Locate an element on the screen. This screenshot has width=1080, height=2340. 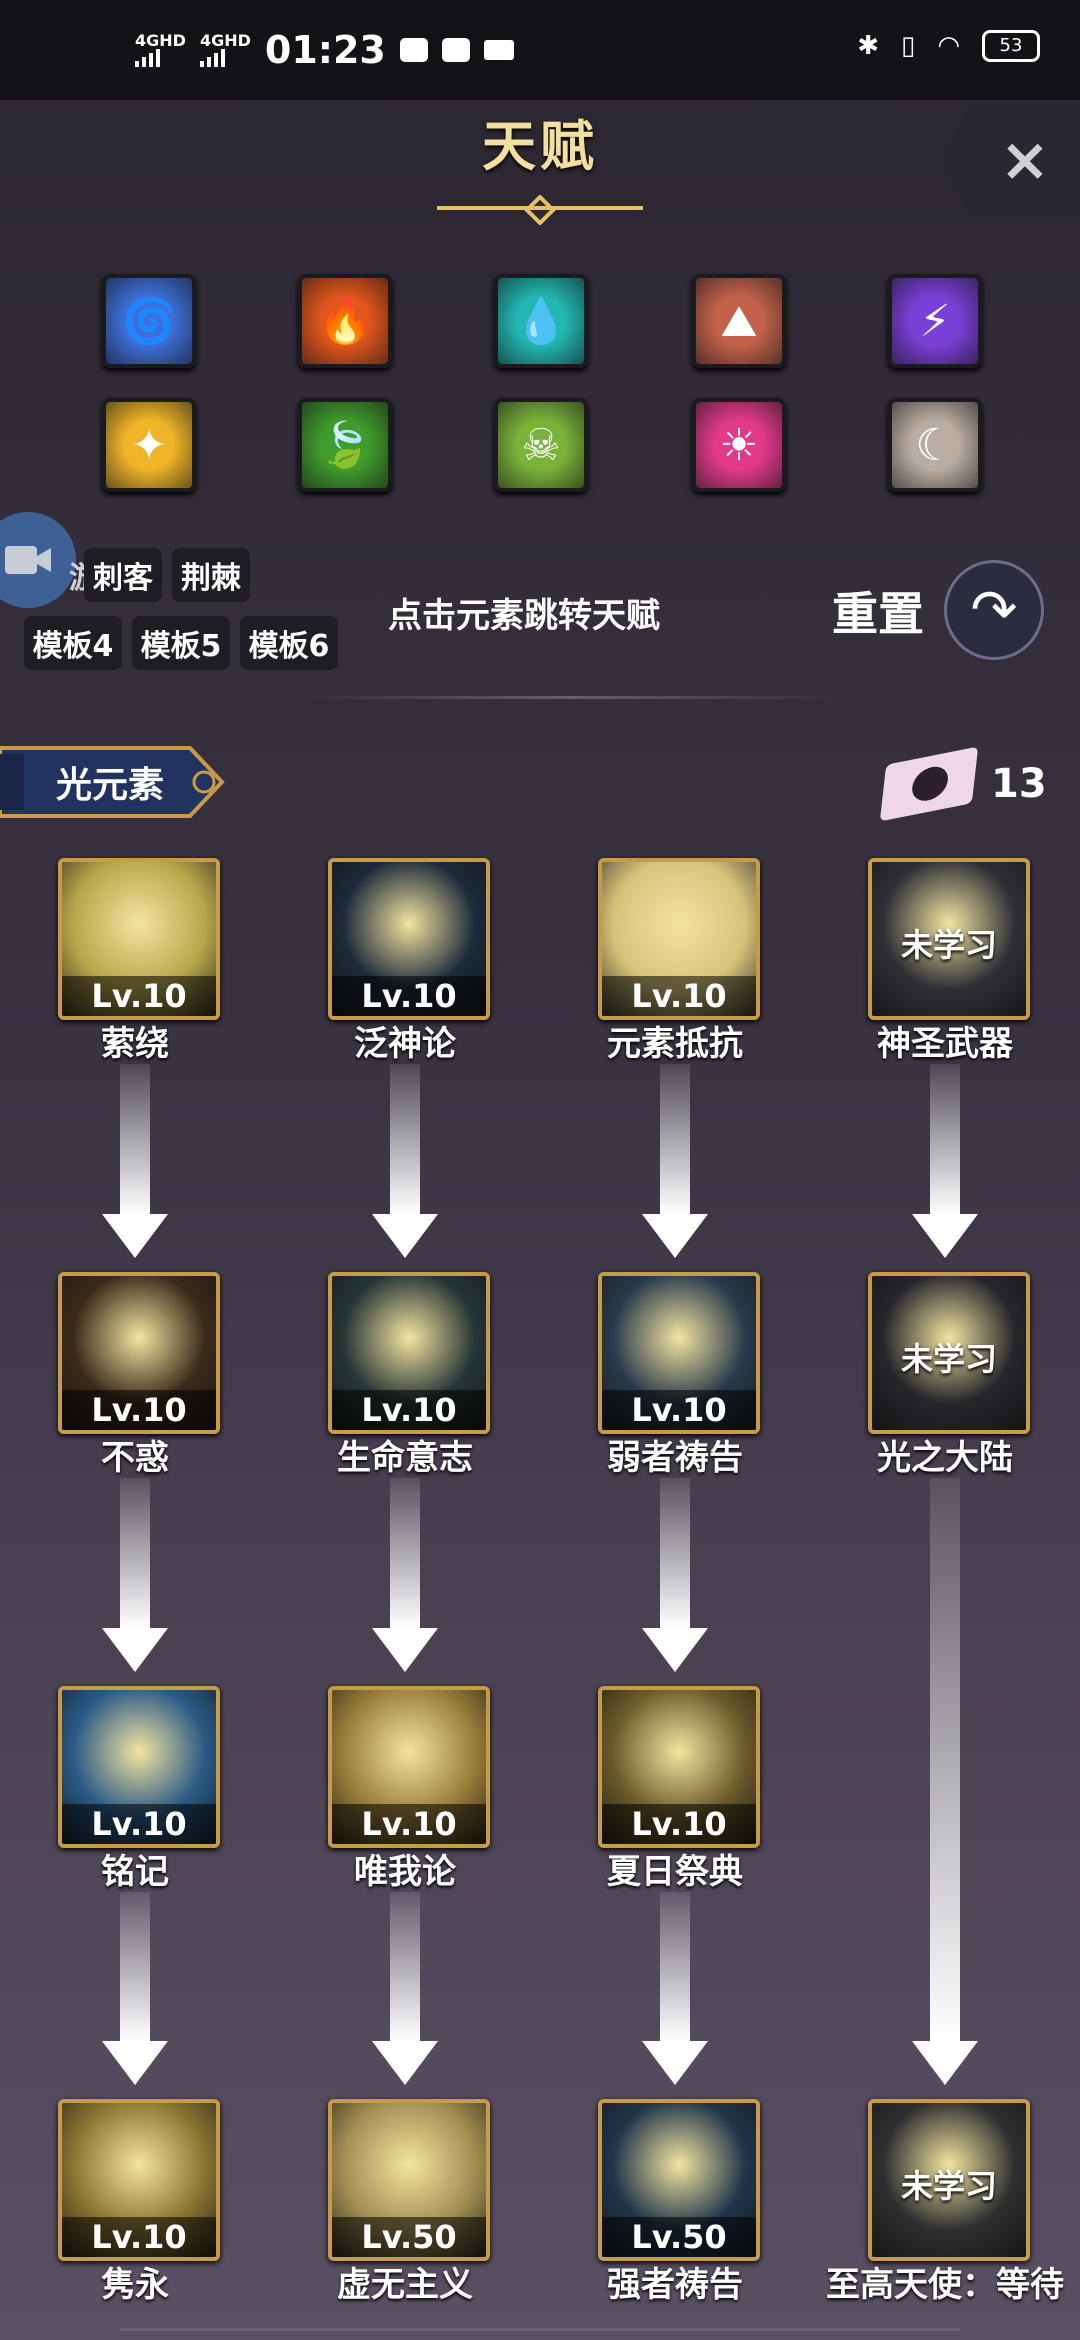
talent-points: 13 is located at coordinates (963, 784).